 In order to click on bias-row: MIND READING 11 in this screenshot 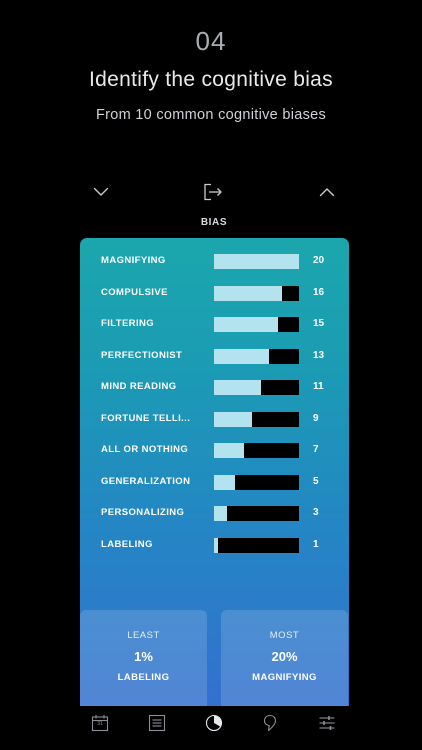, I will do `click(214, 388)`.